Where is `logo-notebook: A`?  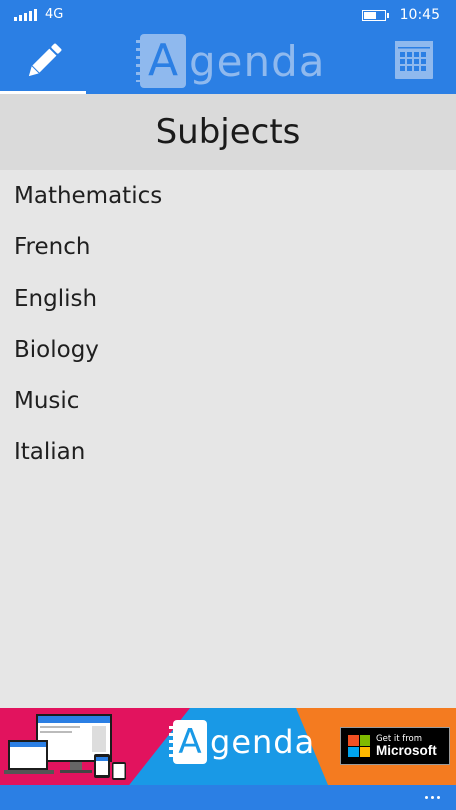 logo-notebook: A is located at coordinates (161, 61).